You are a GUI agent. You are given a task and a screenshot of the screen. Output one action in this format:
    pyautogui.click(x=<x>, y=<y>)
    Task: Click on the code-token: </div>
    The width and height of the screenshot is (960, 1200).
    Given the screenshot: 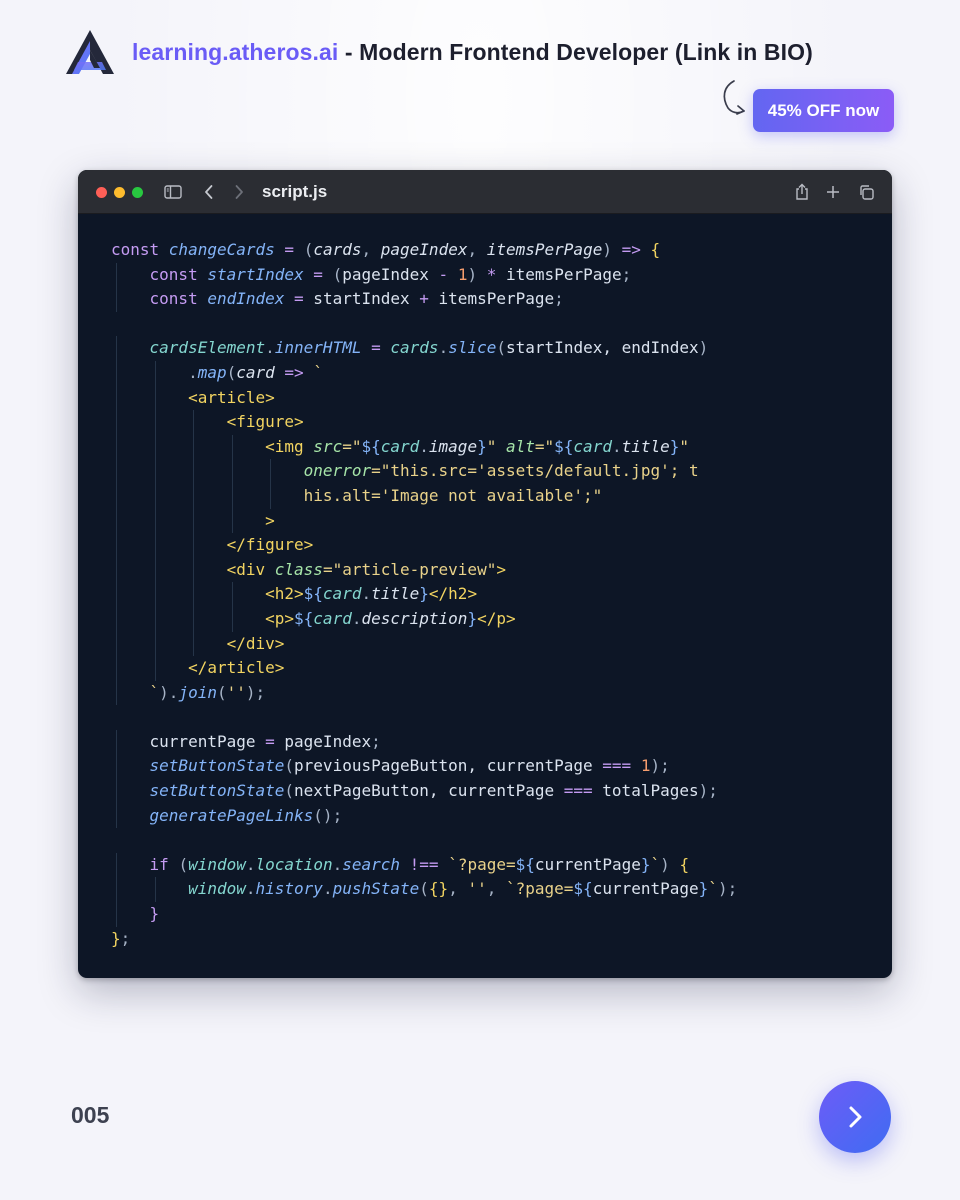 What is the action you would take?
    pyautogui.click(x=255, y=643)
    